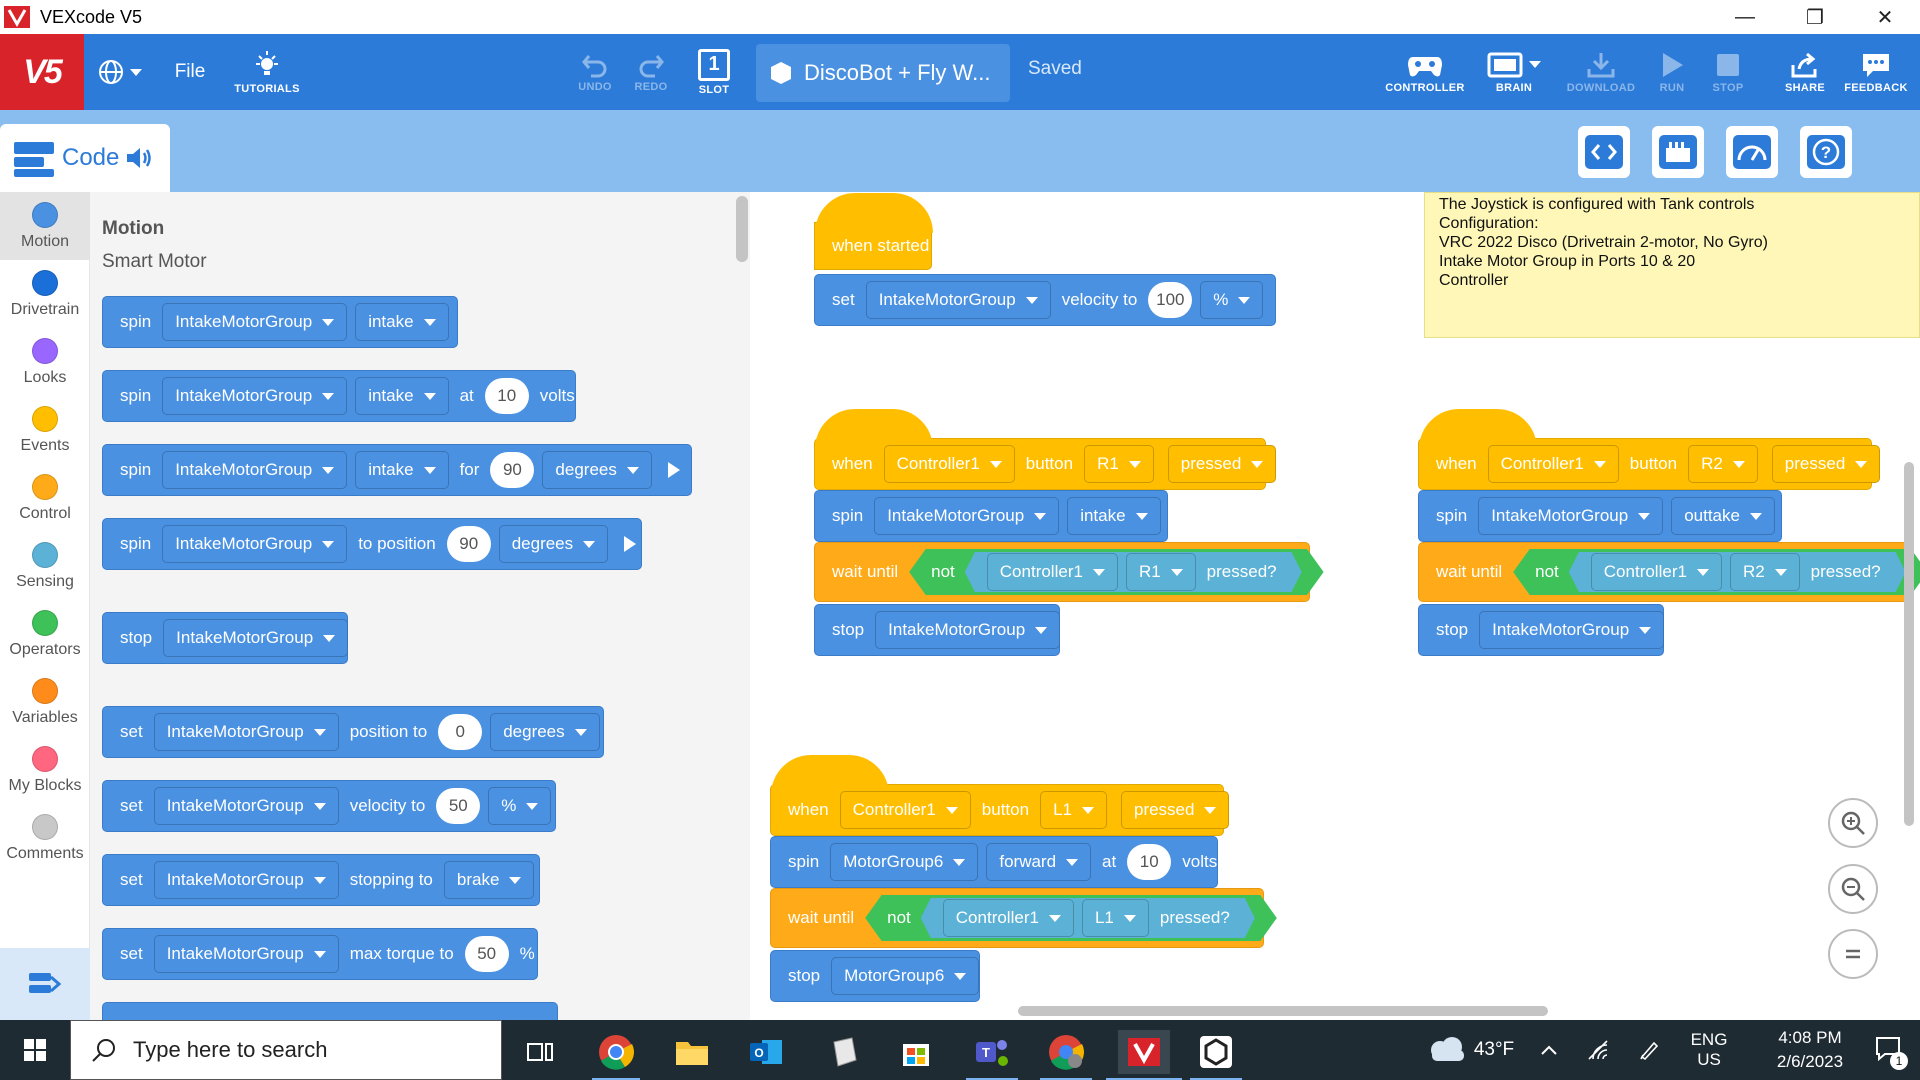 The image size is (1920, 1080). What do you see at coordinates (1826, 464) in the screenshot?
I see `event-dropdown: pressed` at bounding box center [1826, 464].